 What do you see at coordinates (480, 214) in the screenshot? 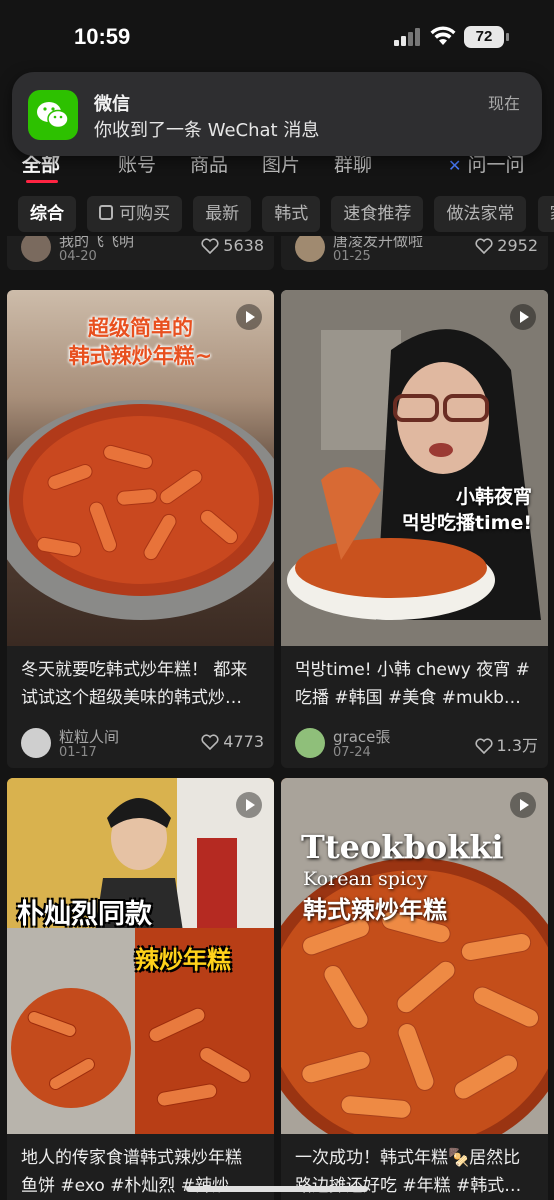
I see `chip-home-recipes: 做法家常` at bounding box center [480, 214].